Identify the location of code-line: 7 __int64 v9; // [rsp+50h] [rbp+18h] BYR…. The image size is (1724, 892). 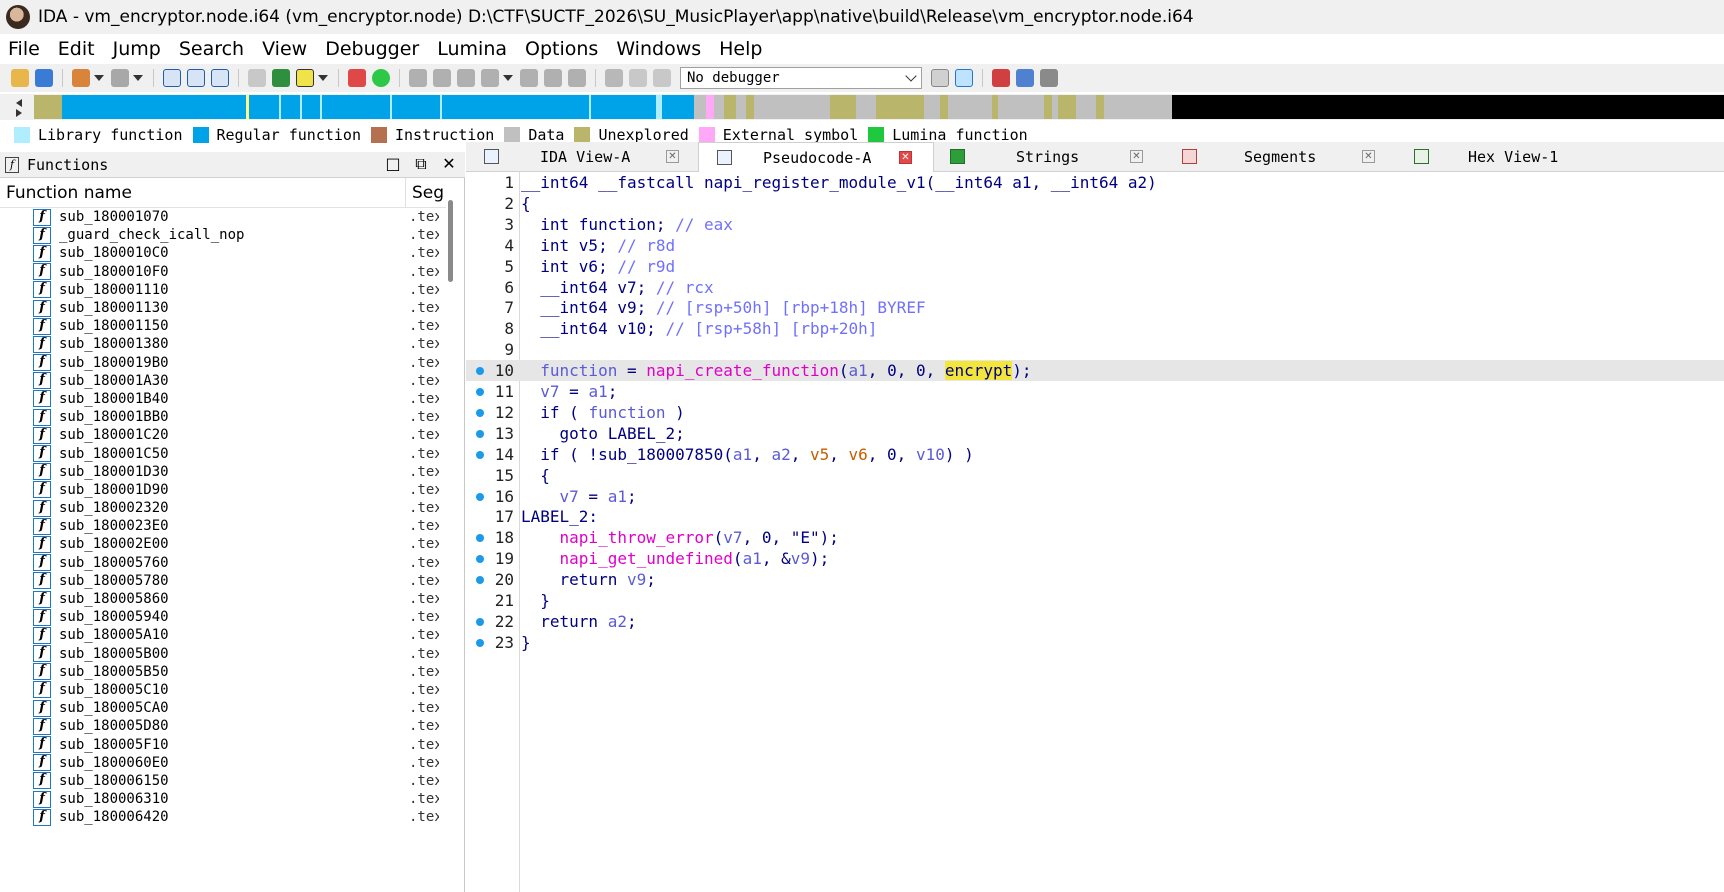
(1095, 307).